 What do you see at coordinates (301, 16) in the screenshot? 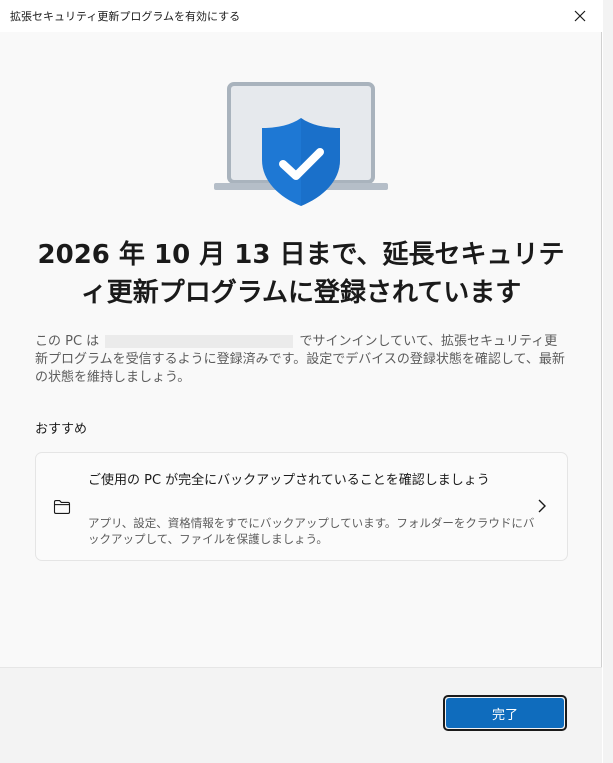
I see `title-bar: 拡張セキュリティ更新プログラムを有効にする` at bounding box center [301, 16].